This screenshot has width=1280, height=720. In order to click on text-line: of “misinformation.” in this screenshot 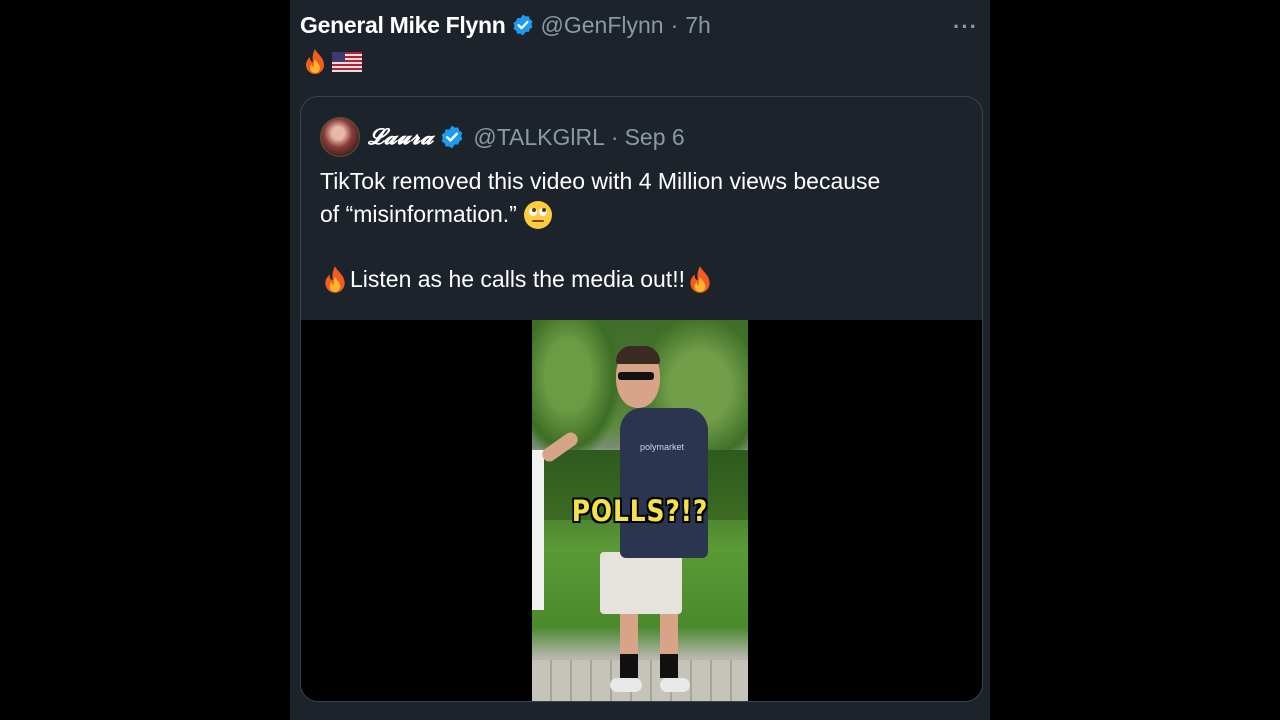, I will do `click(640, 214)`.